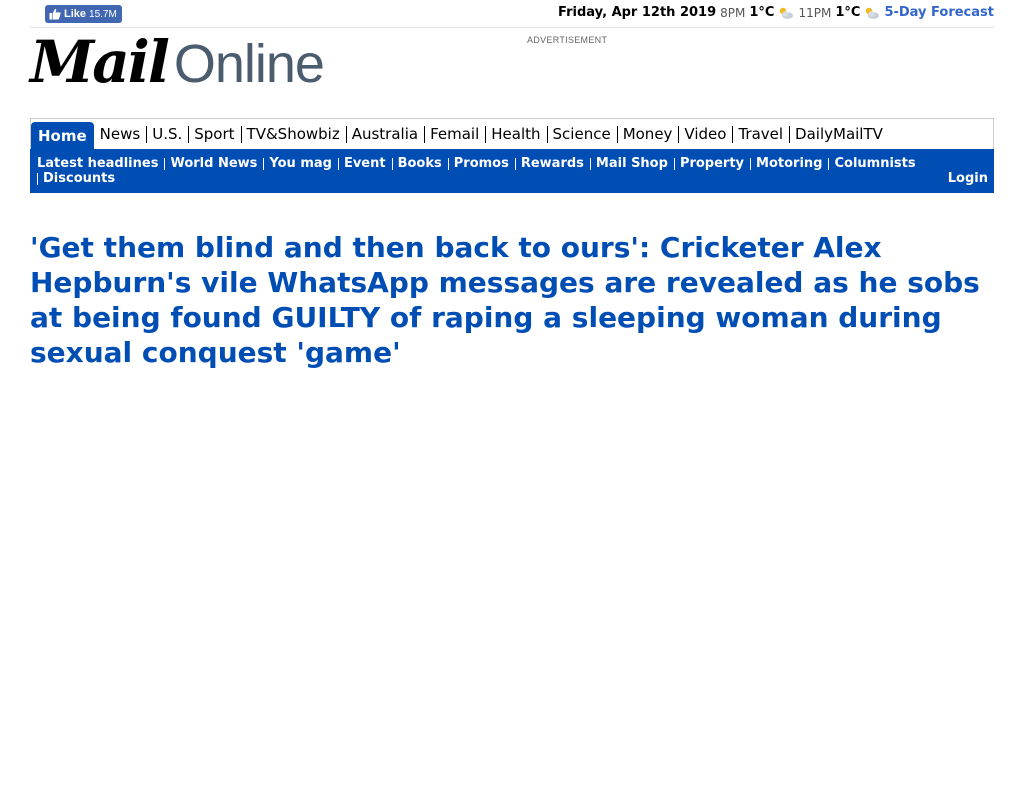  Describe the element at coordinates (705, 134) in the screenshot. I see `nav-item-video: Video` at that location.